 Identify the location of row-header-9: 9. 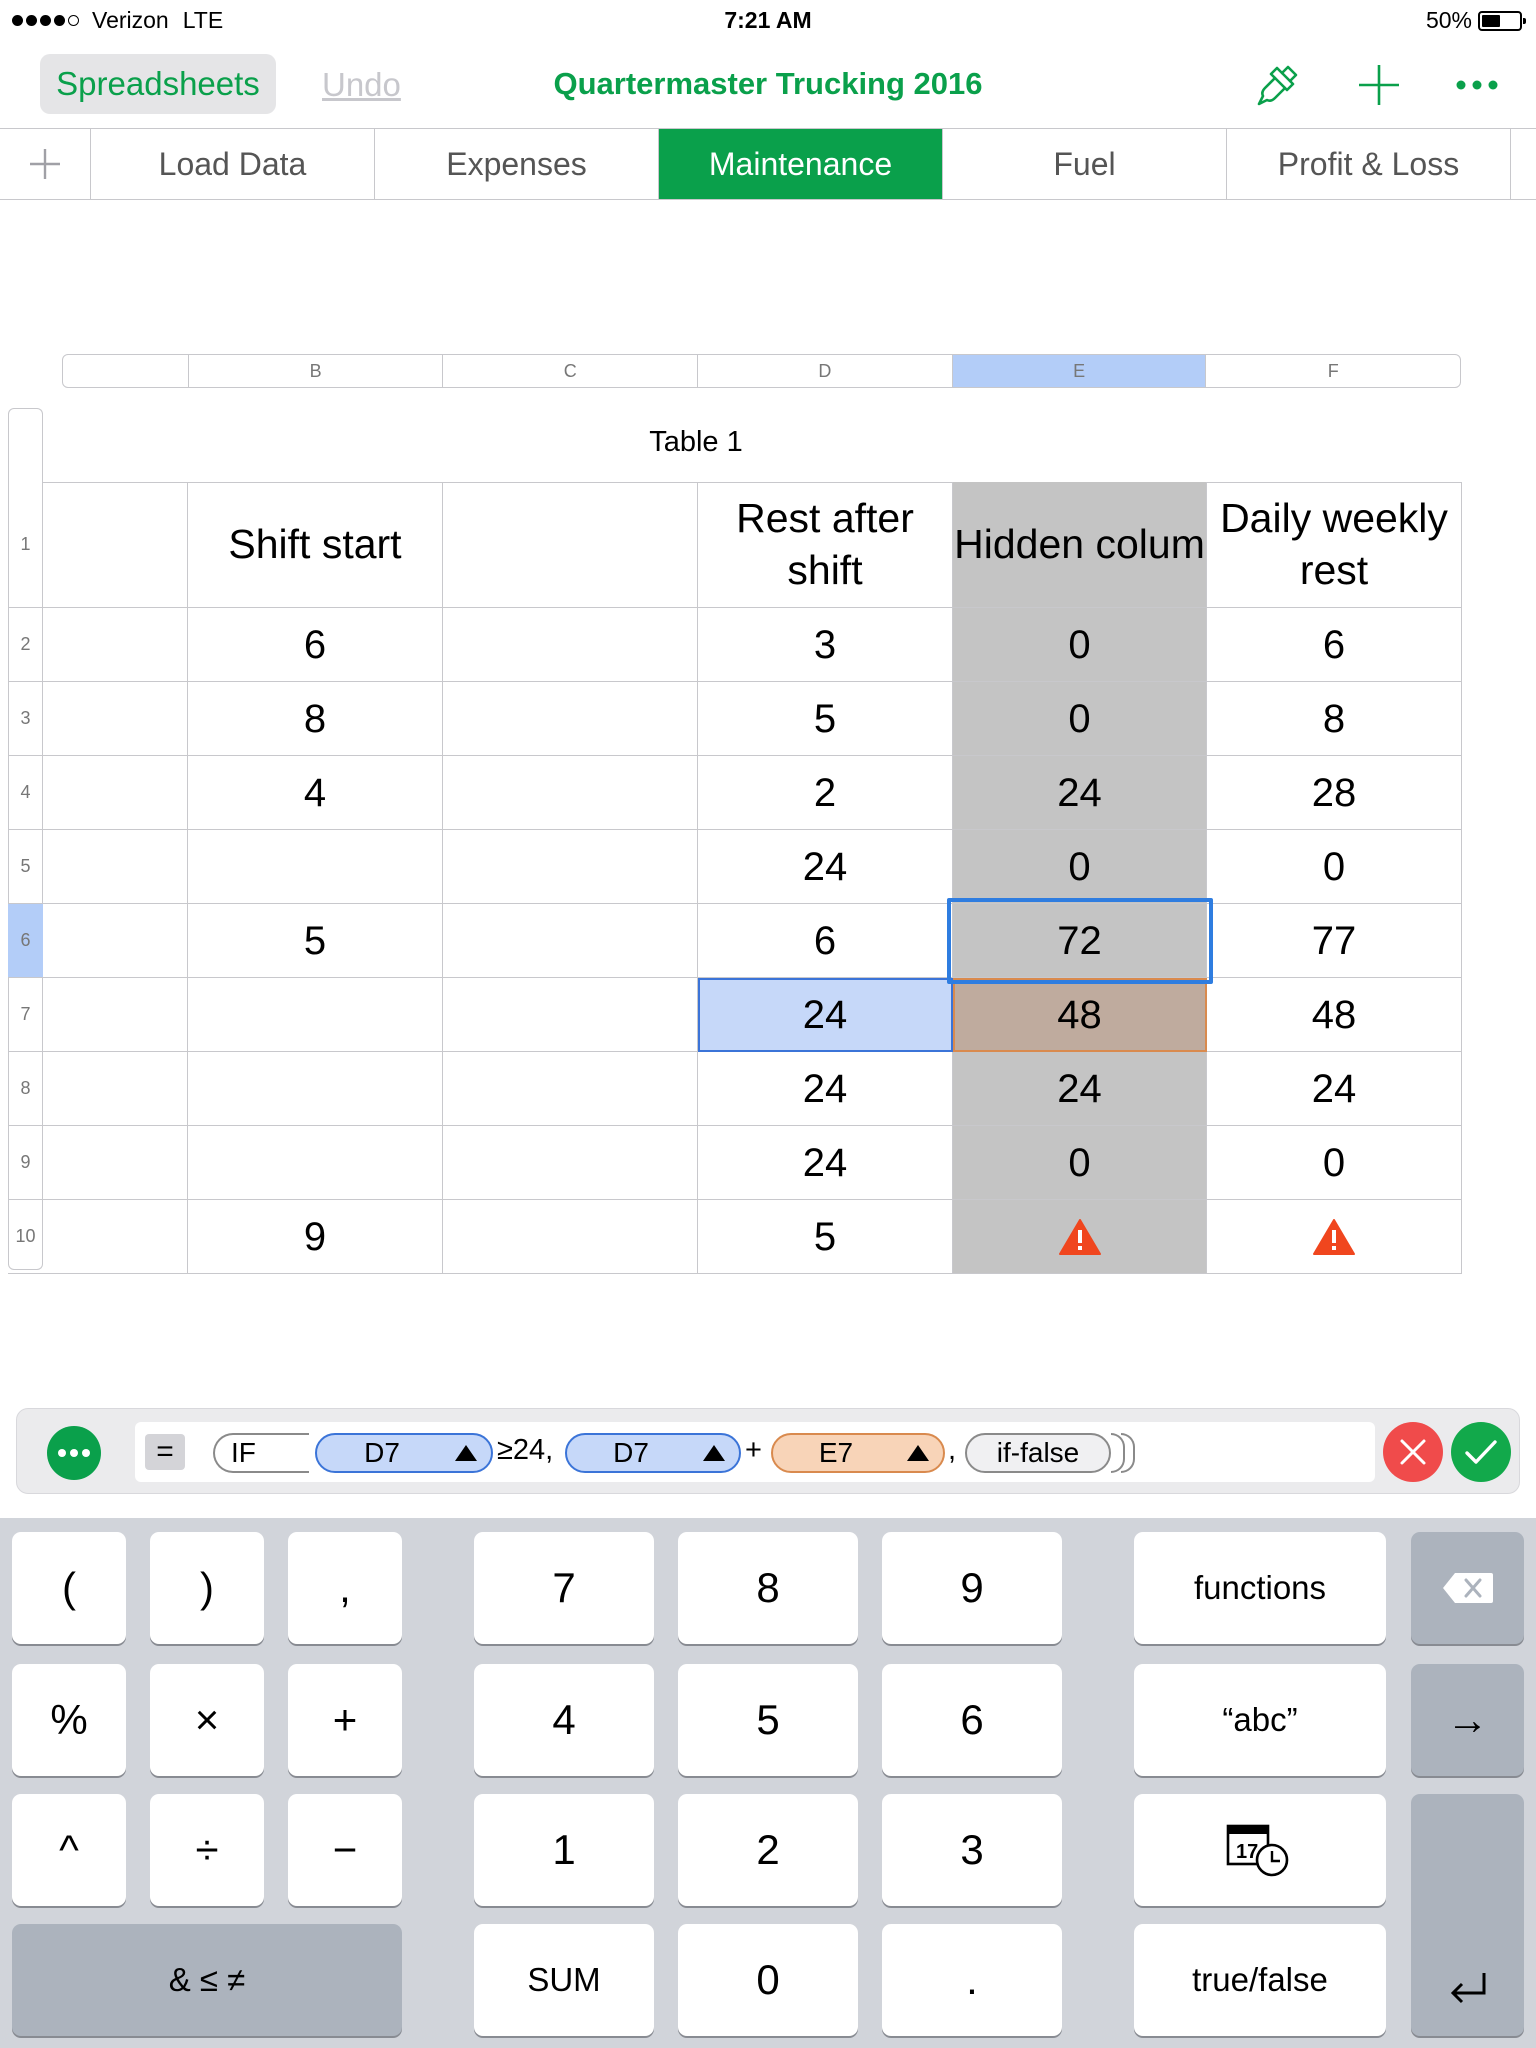
(25, 1163).